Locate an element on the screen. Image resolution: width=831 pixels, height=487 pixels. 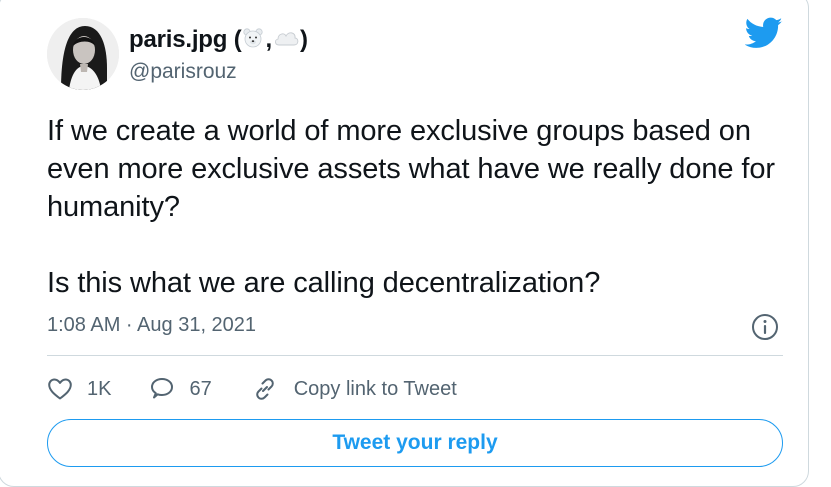
like-button: 1K is located at coordinates (79, 389).